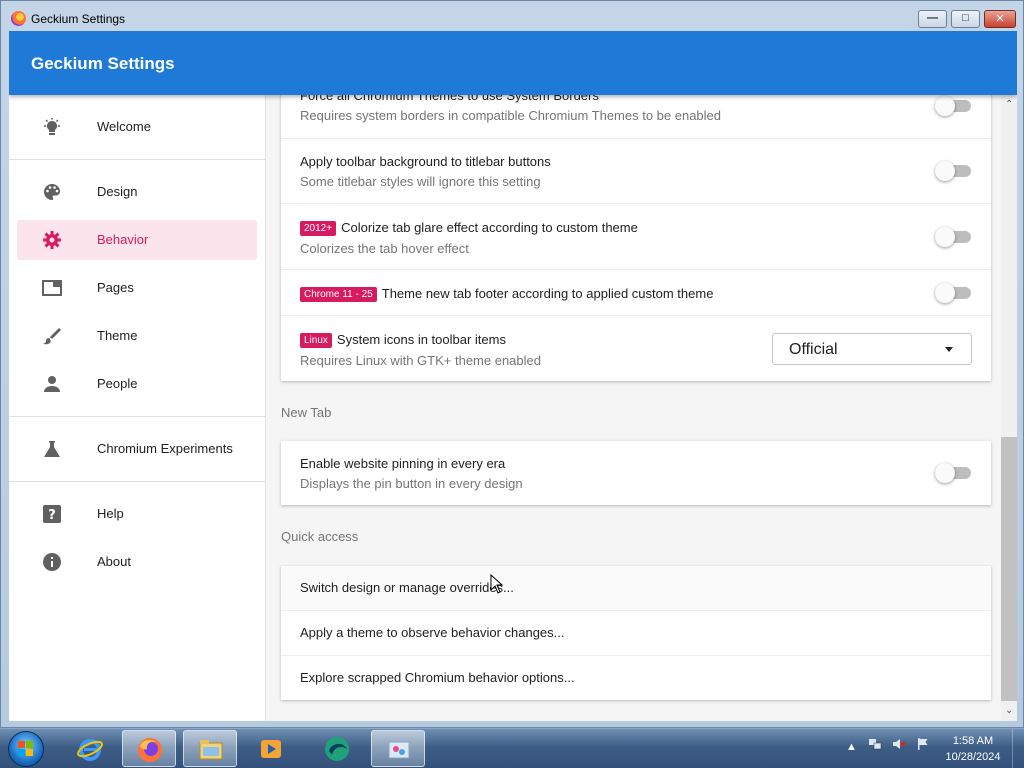  I want to click on windows-logo-icon, so click(26, 749).